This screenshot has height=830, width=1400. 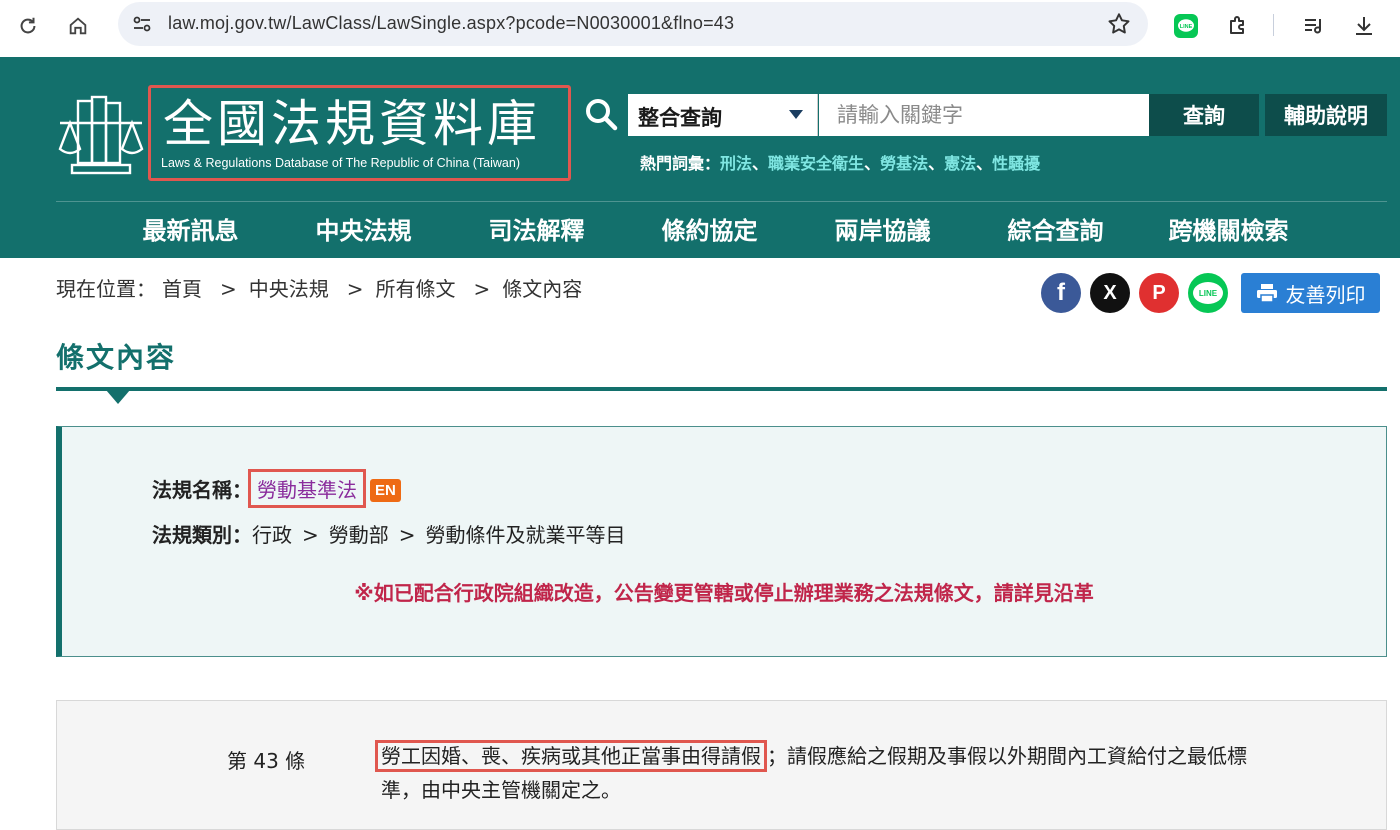 What do you see at coordinates (796, 114) in the screenshot?
I see `chevron-down-icon` at bounding box center [796, 114].